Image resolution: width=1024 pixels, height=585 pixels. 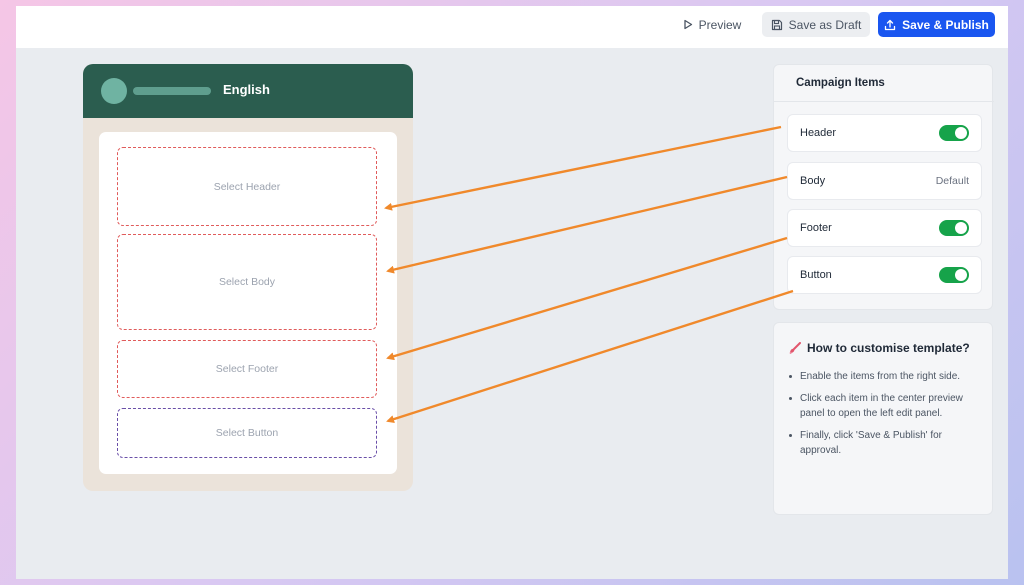 I want to click on campaign-item-body: Body Default, so click(x=884, y=181).